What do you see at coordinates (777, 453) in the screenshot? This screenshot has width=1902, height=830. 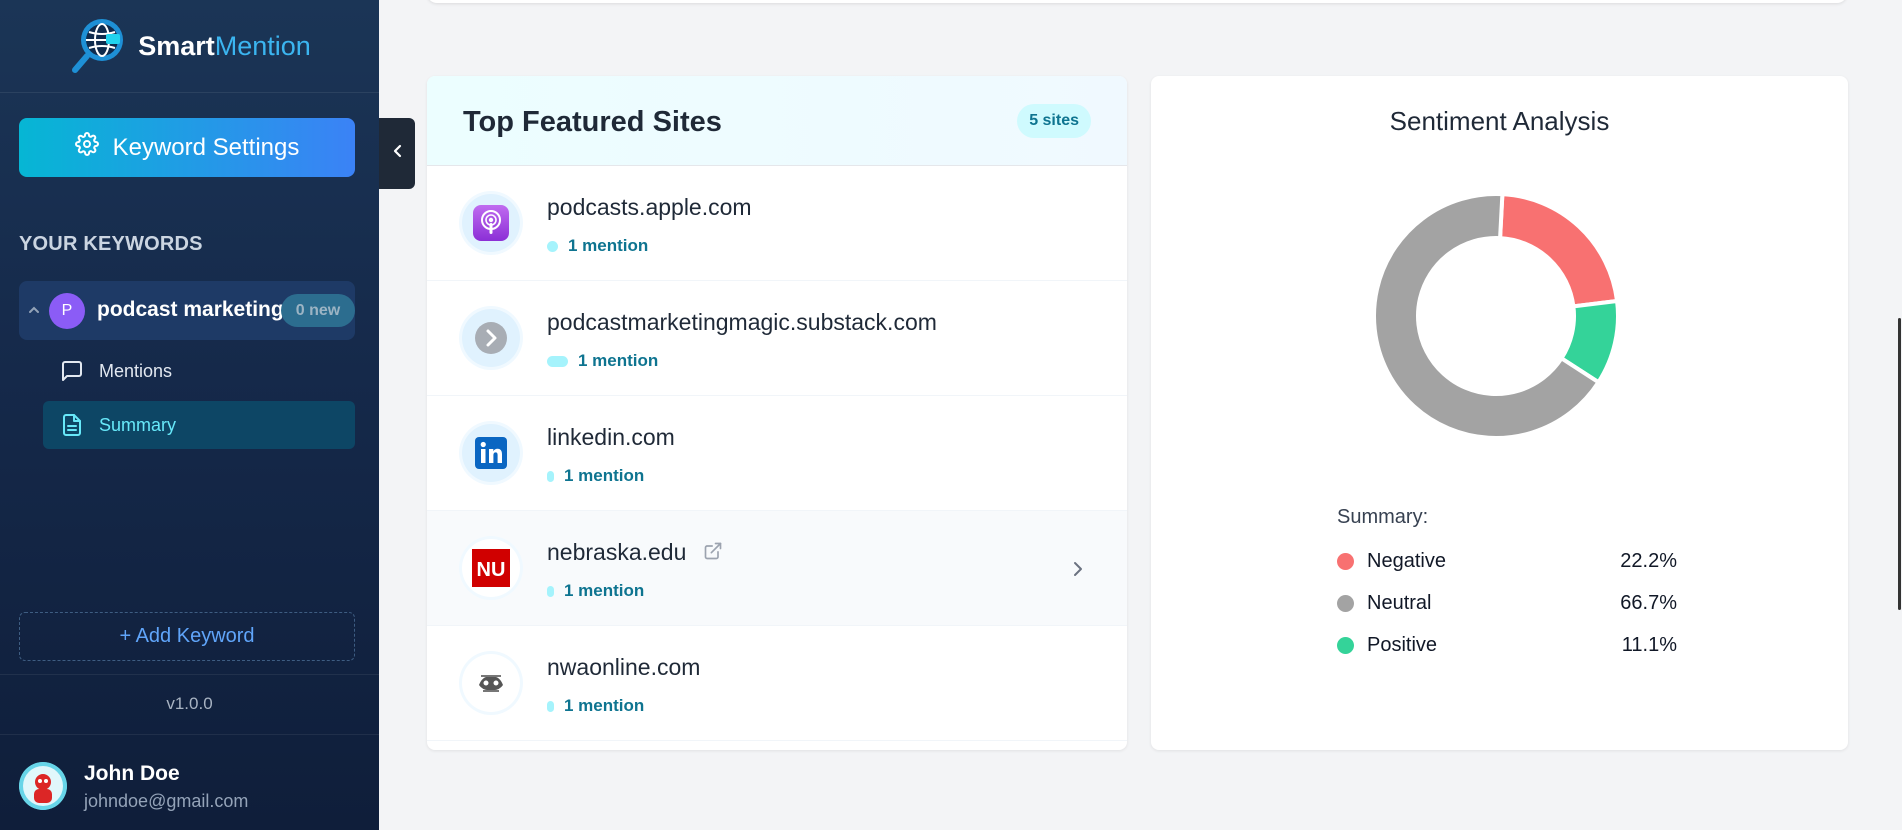 I see `site-row: linkedin.com 1 mention` at bounding box center [777, 453].